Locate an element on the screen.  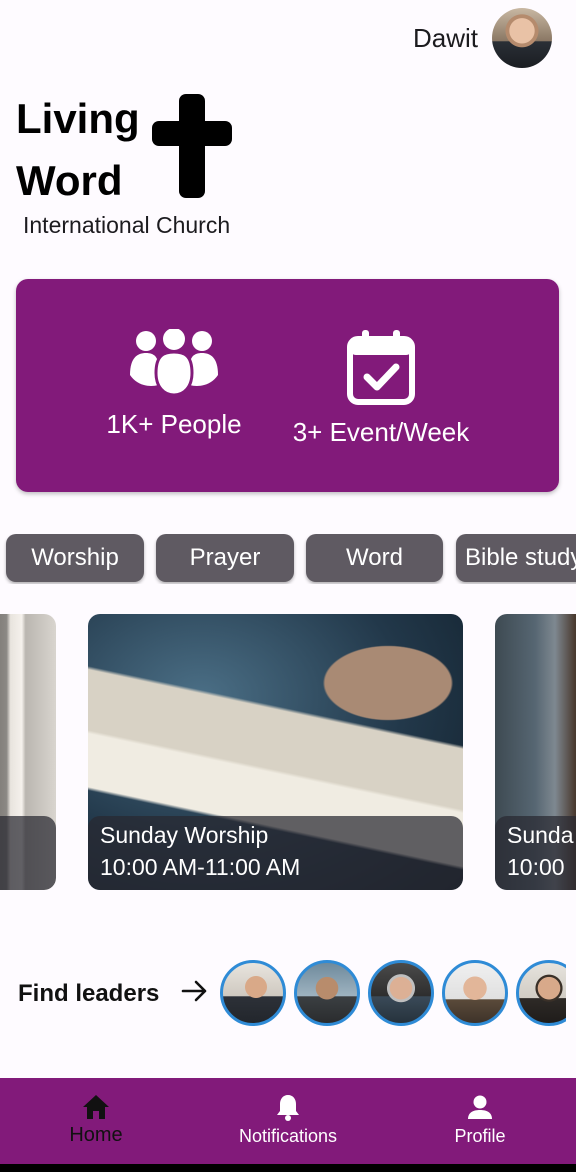
people-group-icon is located at coordinates (174, 363).